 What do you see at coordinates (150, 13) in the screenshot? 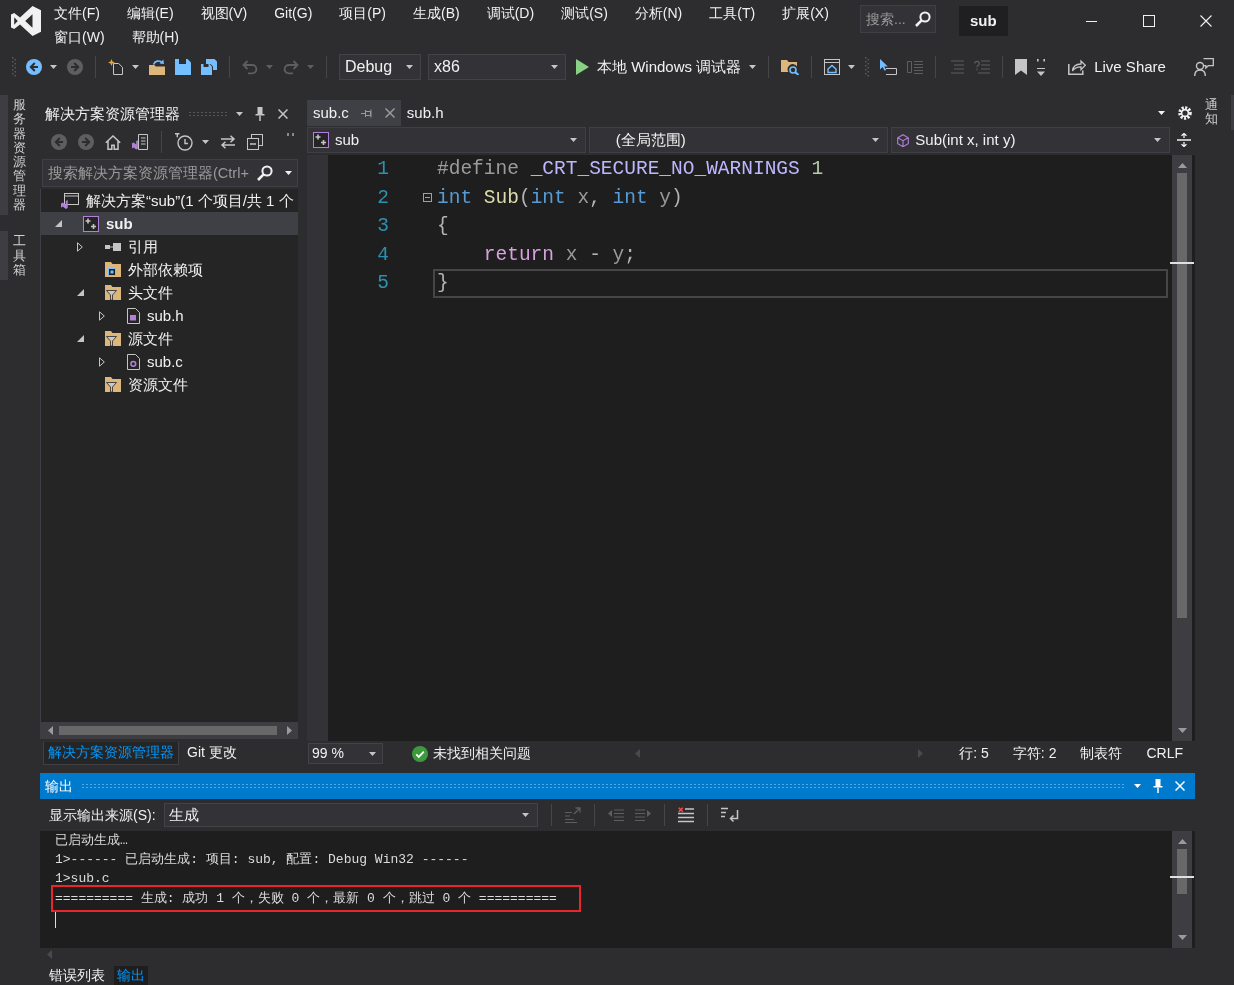
I see `menu-item: 编辑(E)` at bounding box center [150, 13].